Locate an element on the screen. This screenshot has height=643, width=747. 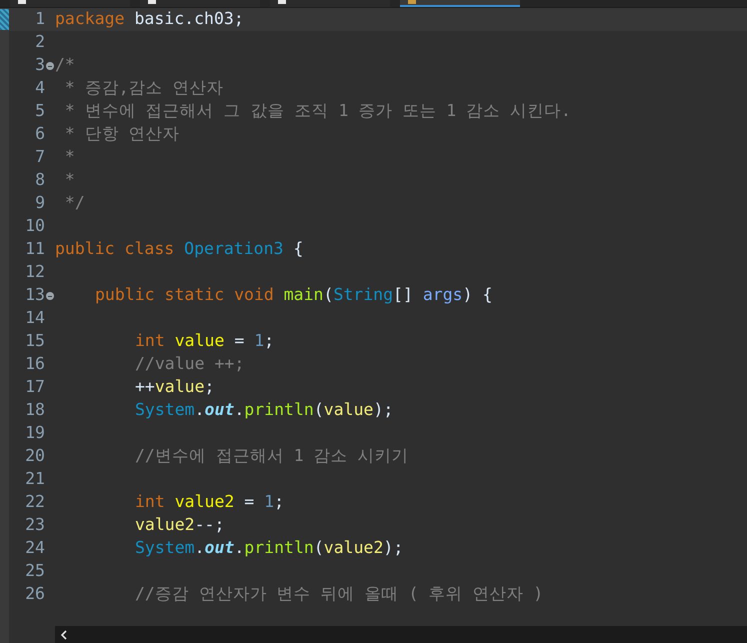
line-number: 14 is located at coordinates (35, 318).